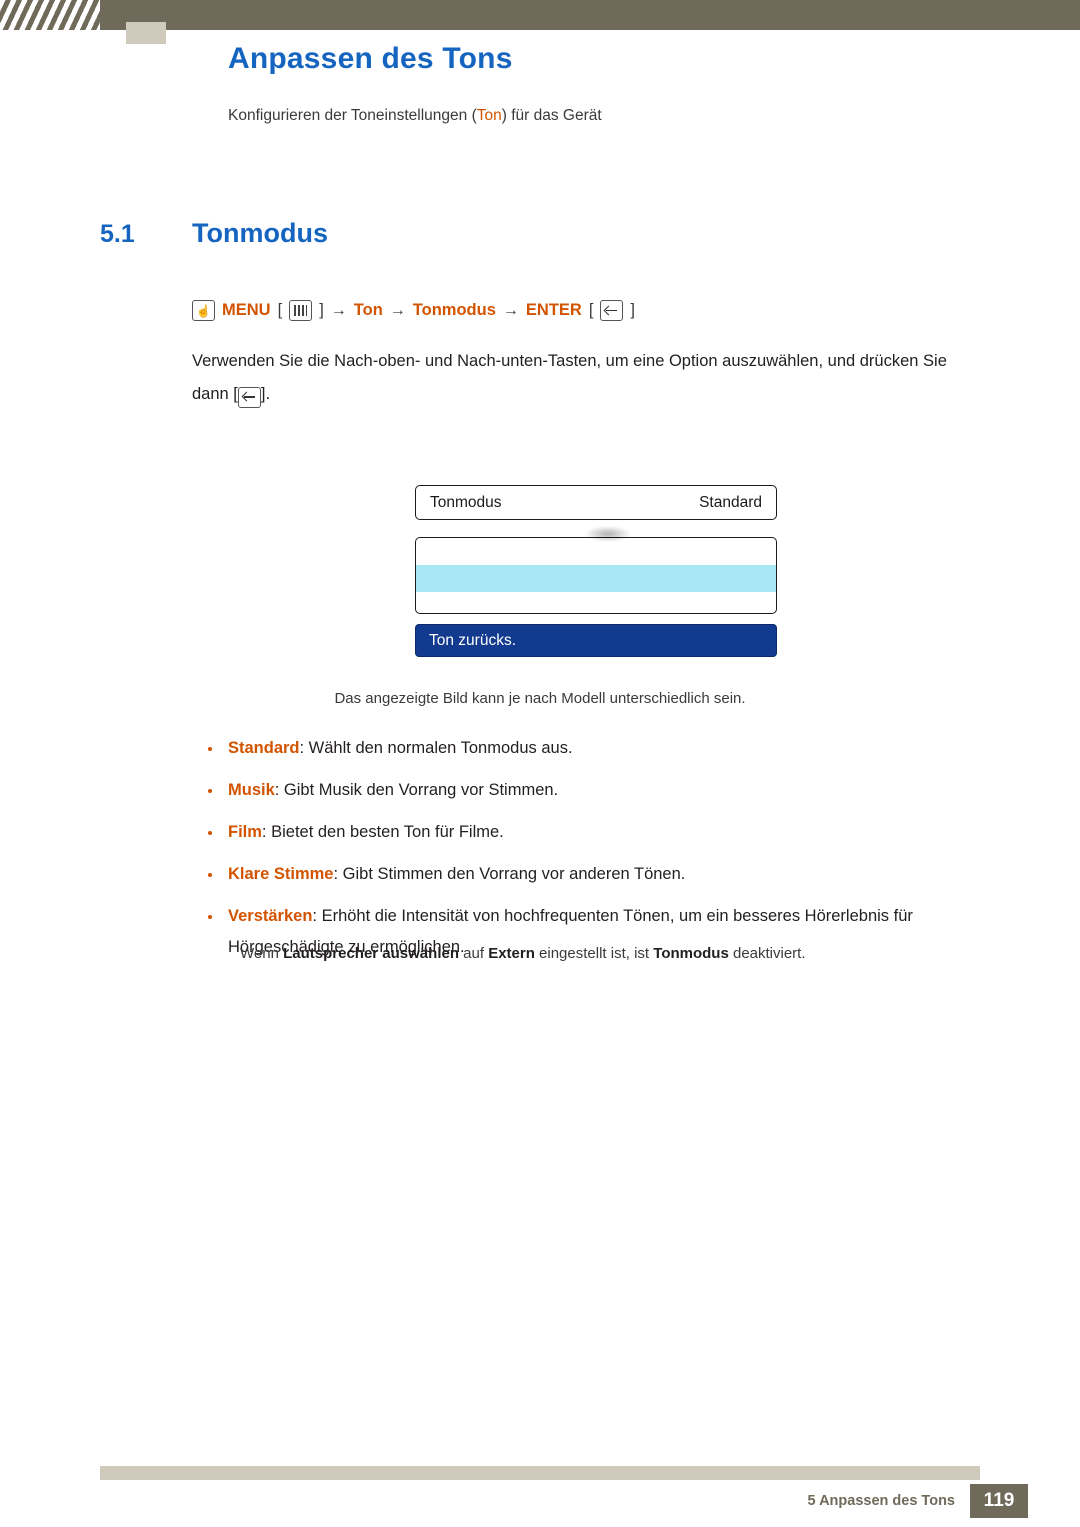 The image size is (1080, 1527). What do you see at coordinates (321, 310) in the screenshot?
I see `bracket-close-1: ]` at bounding box center [321, 310].